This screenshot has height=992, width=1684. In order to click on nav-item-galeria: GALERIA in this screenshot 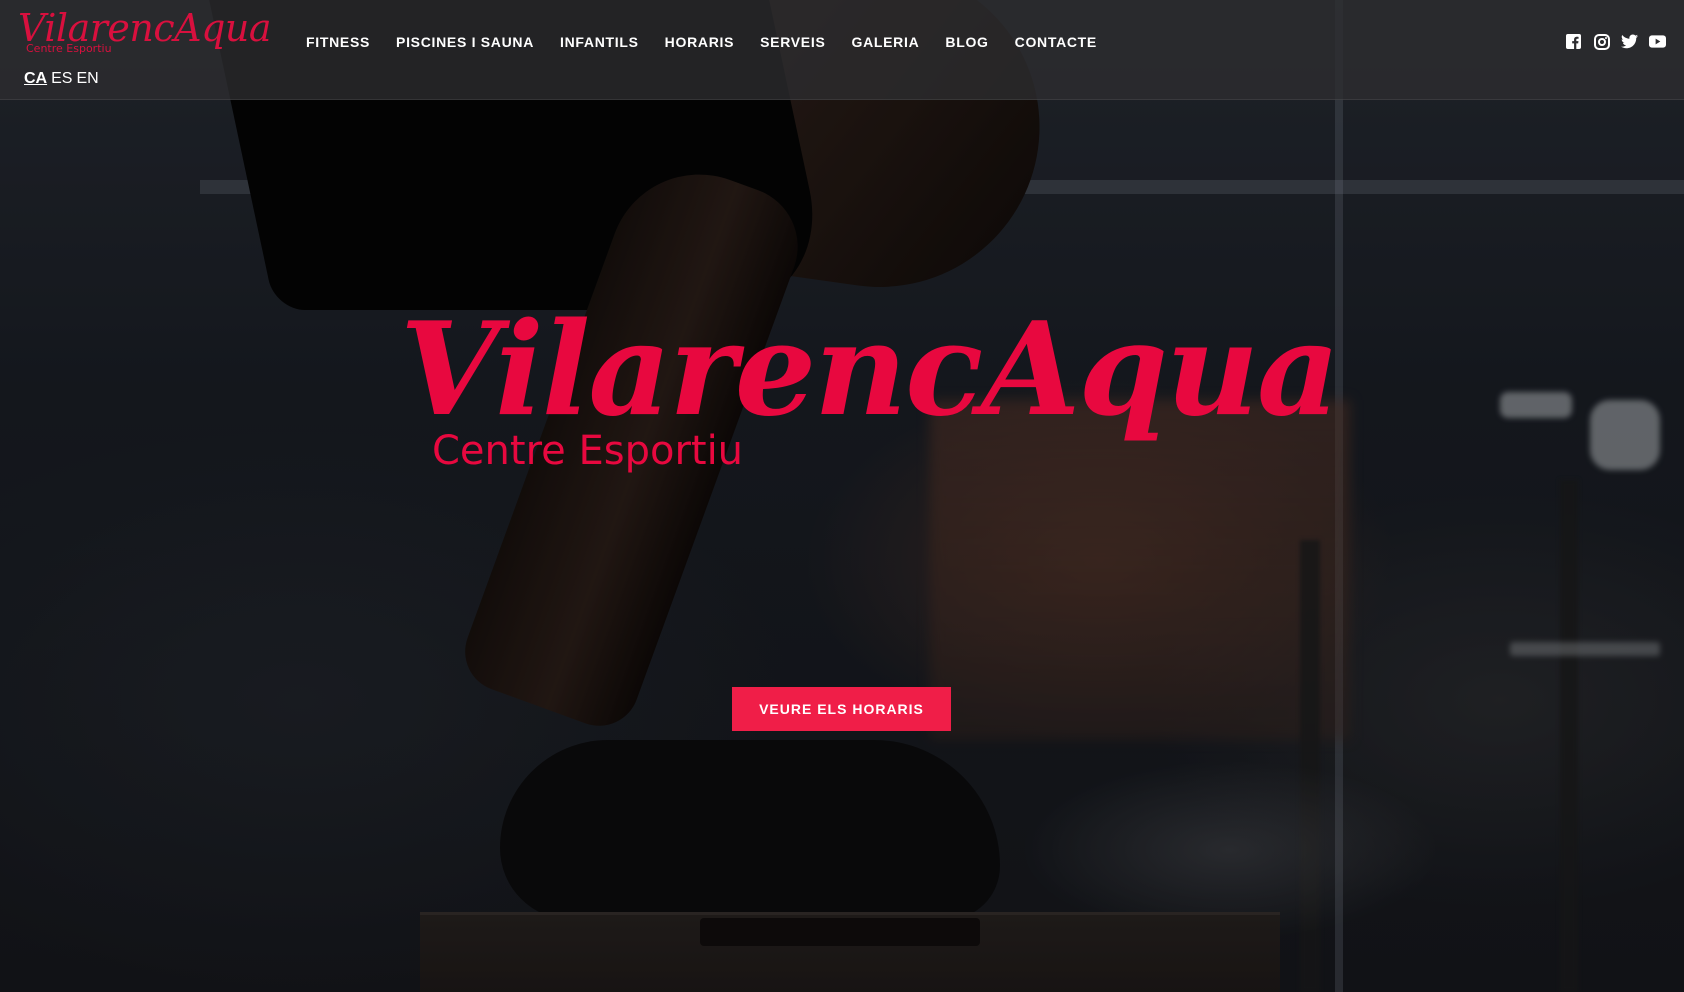, I will do `click(885, 42)`.